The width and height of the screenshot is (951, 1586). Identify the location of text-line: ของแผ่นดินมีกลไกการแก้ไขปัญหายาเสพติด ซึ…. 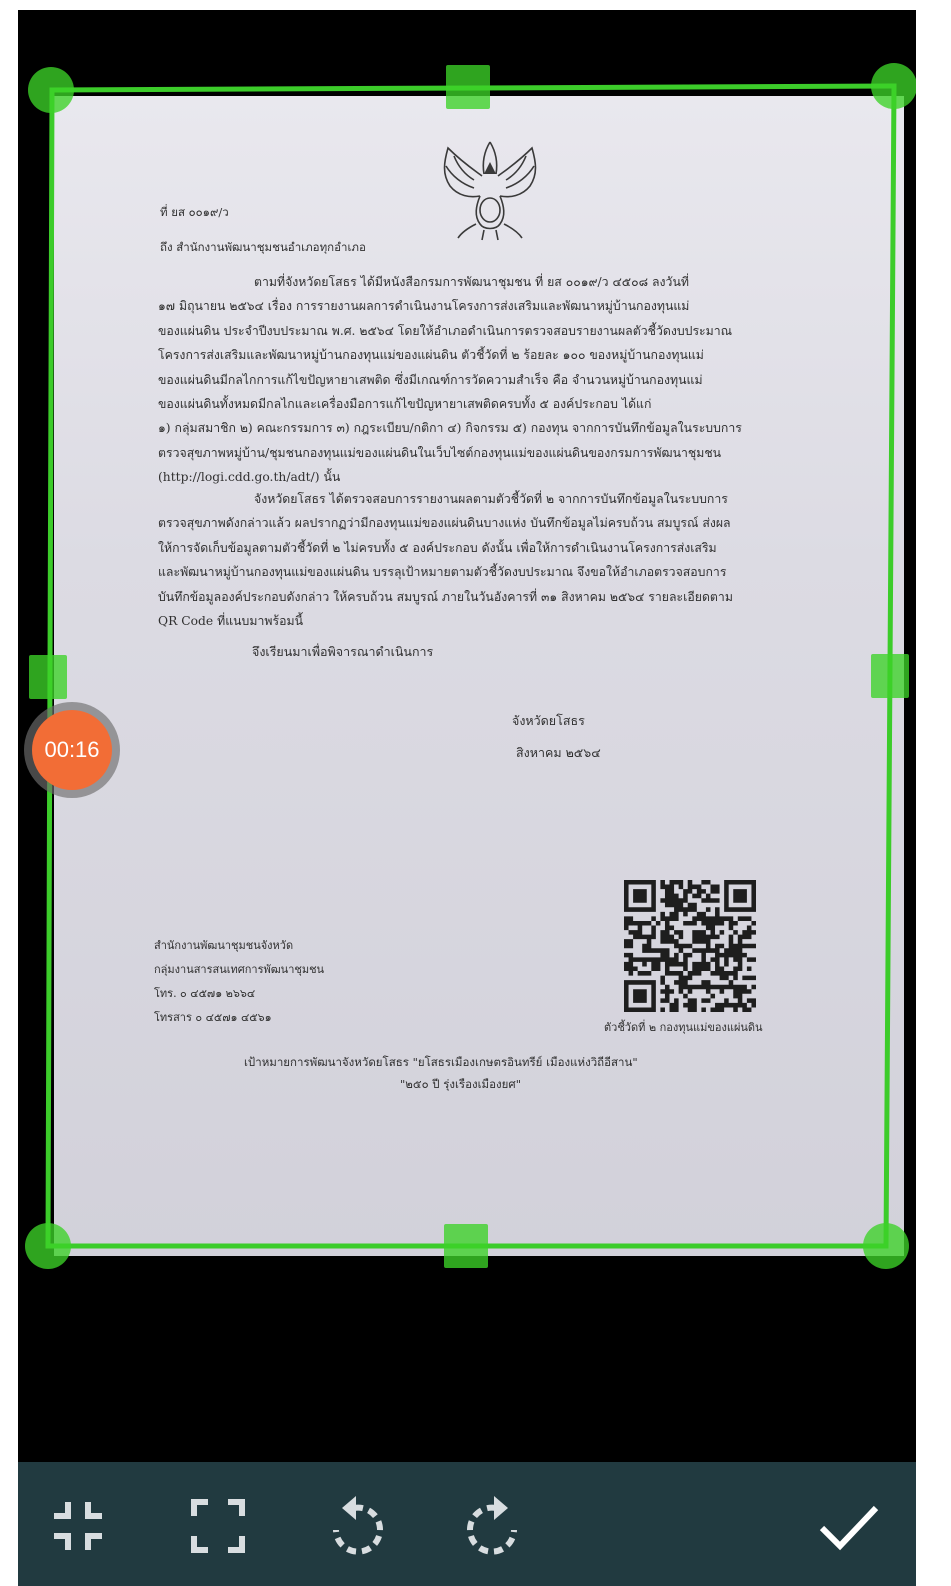
(430, 379).